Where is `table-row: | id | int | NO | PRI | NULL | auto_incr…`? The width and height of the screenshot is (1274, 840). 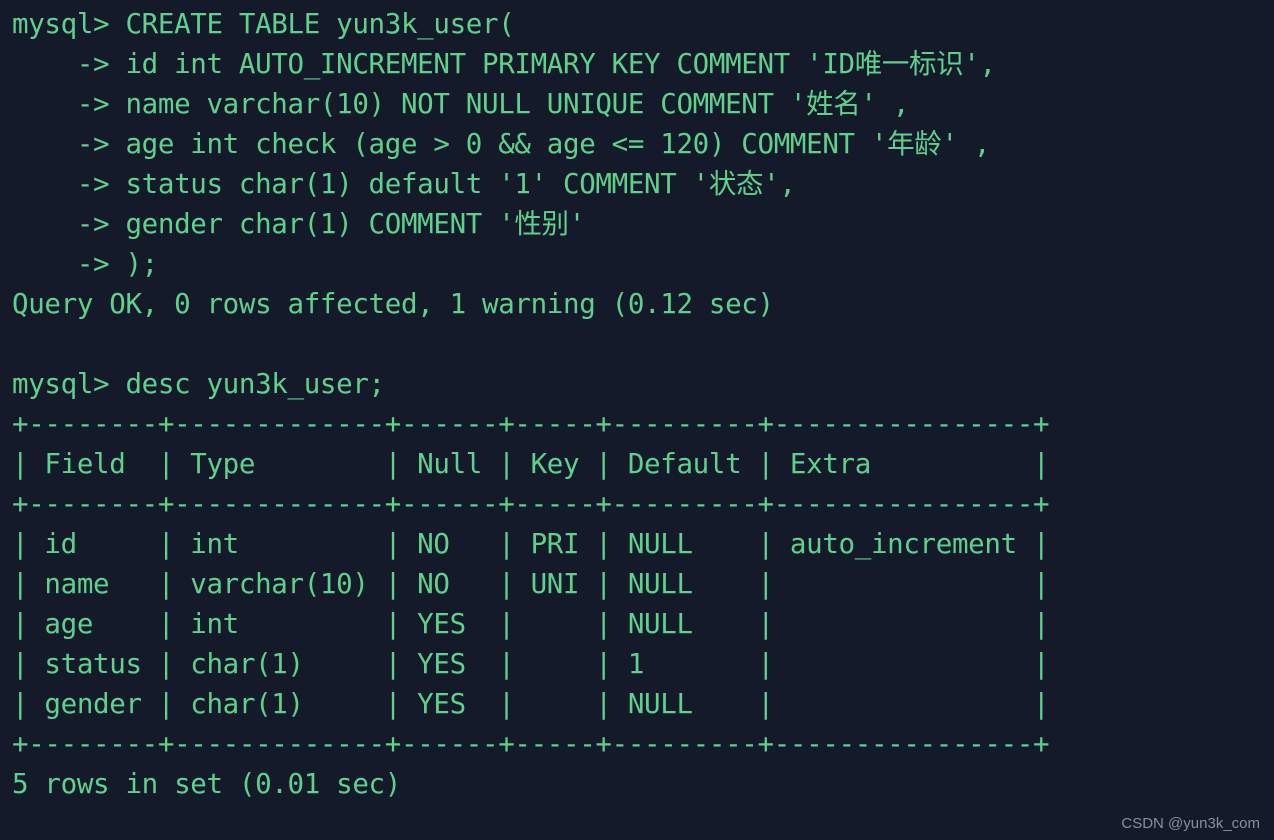 table-row: | id | int | NO | PRI | NULL | auto_incr… is located at coordinates (531, 544).